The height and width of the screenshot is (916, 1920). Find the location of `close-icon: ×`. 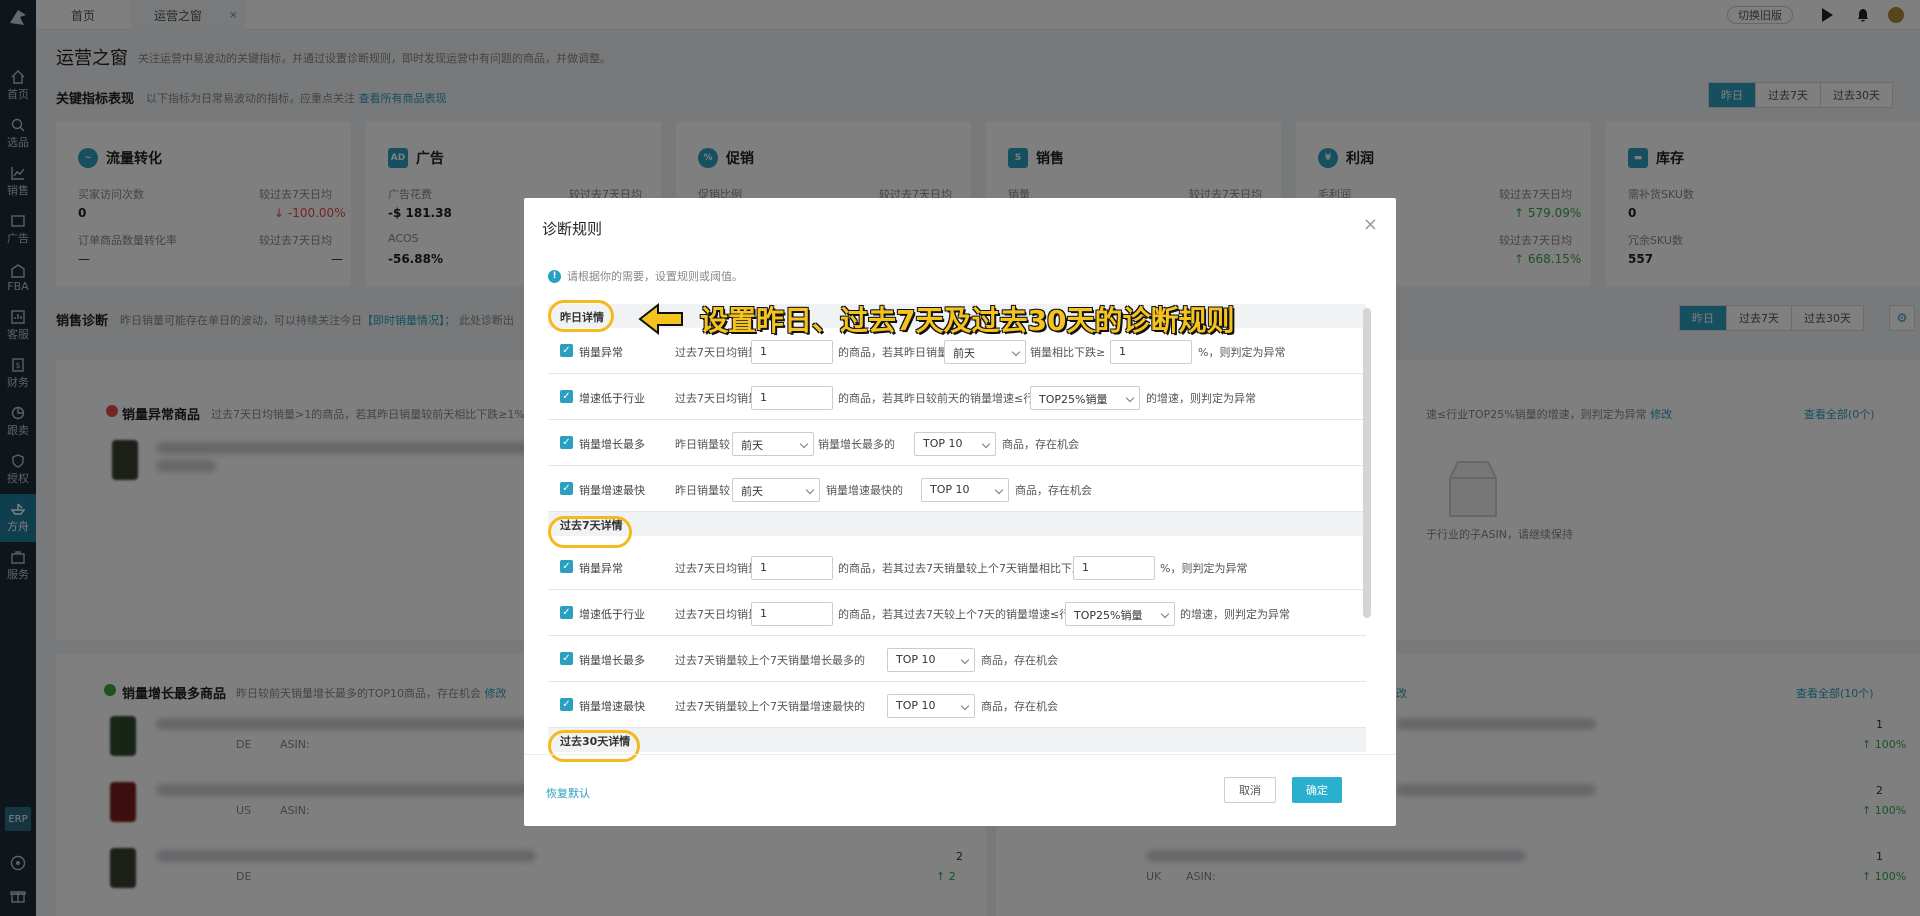

close-icon: × is located at coordinates (1370, 224).